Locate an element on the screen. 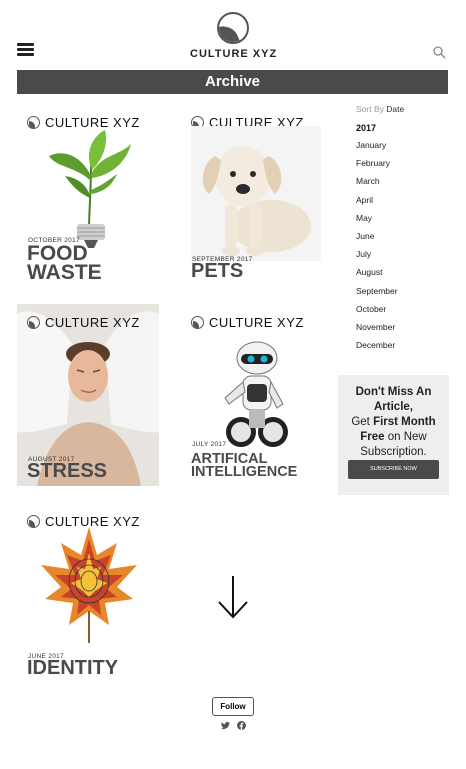 The image size is (466, 769). cover-stress: CULTURE XYZ AUGUST 2017 STRESS is located at coordinates (88, 395).